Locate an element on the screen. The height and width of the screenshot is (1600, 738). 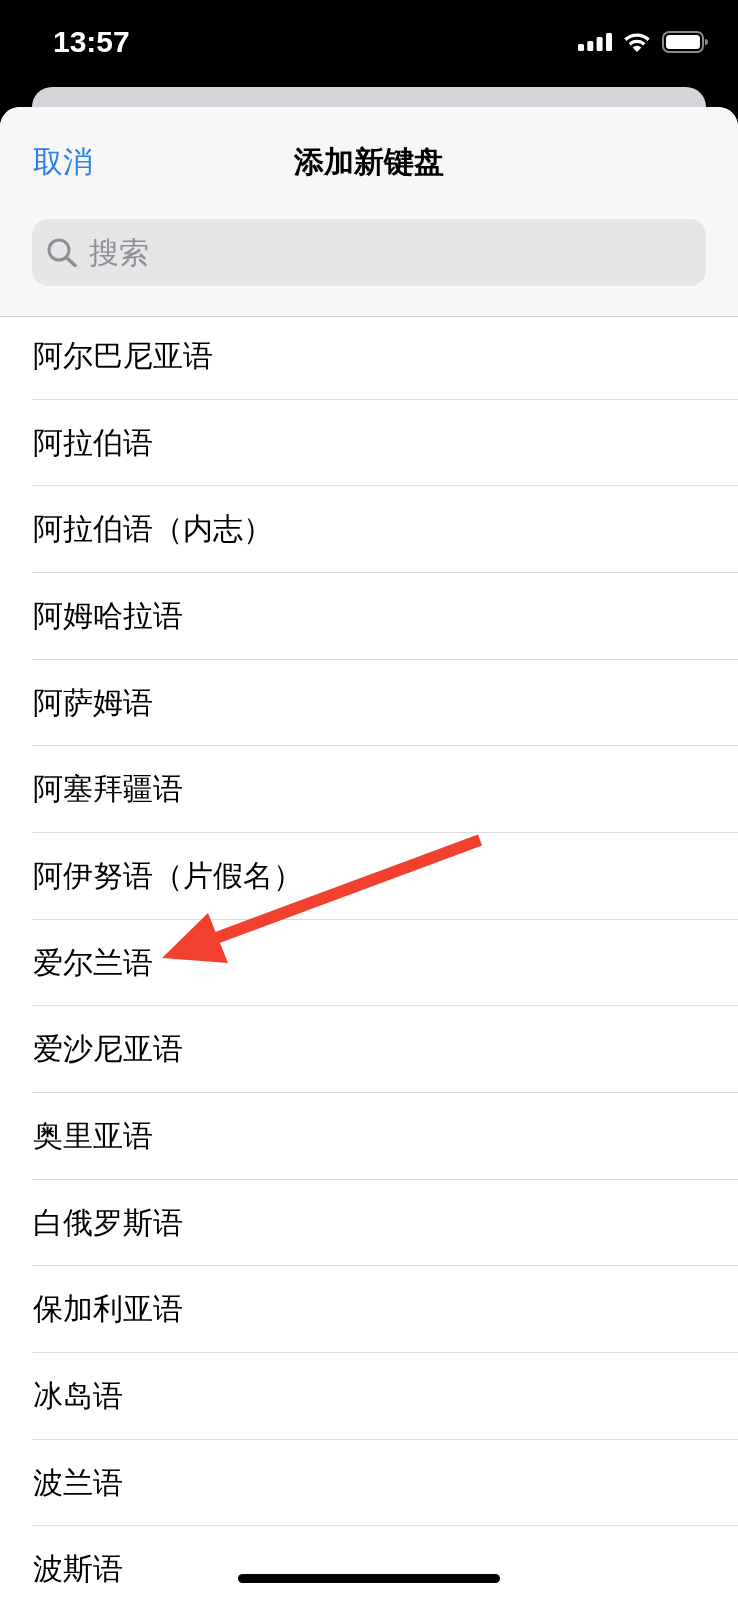
language-item: 奥里亚语 is located at coordinates (385, 1136).